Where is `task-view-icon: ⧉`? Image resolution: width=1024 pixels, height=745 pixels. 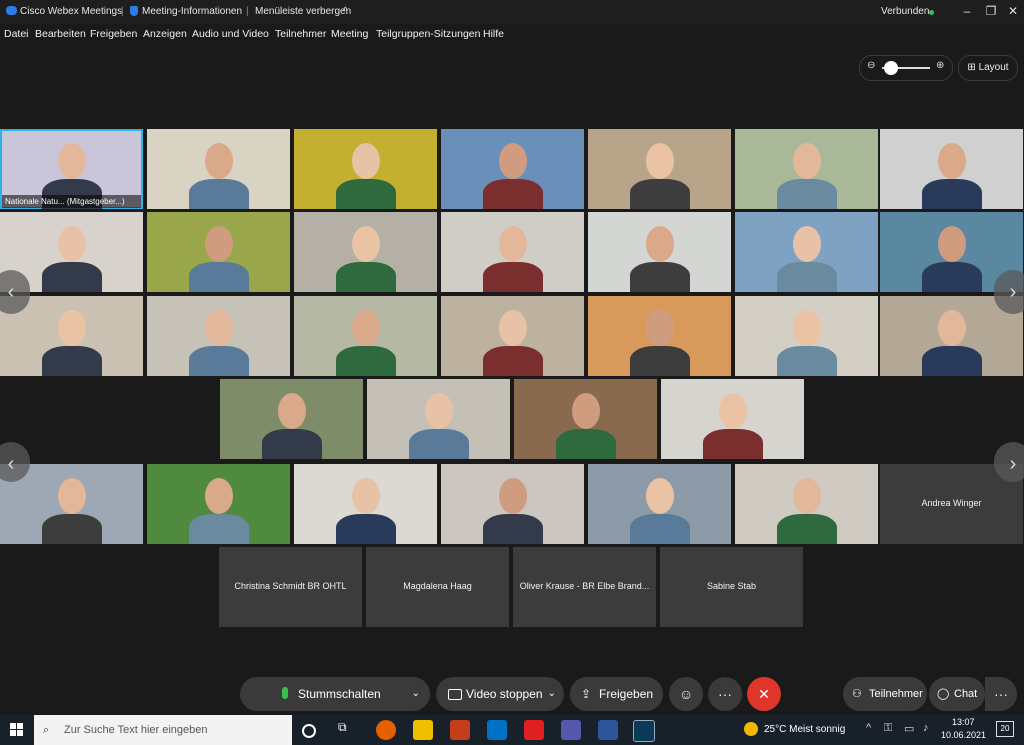 task-view-icon: ⧉ is located at coordinates (348, 730).